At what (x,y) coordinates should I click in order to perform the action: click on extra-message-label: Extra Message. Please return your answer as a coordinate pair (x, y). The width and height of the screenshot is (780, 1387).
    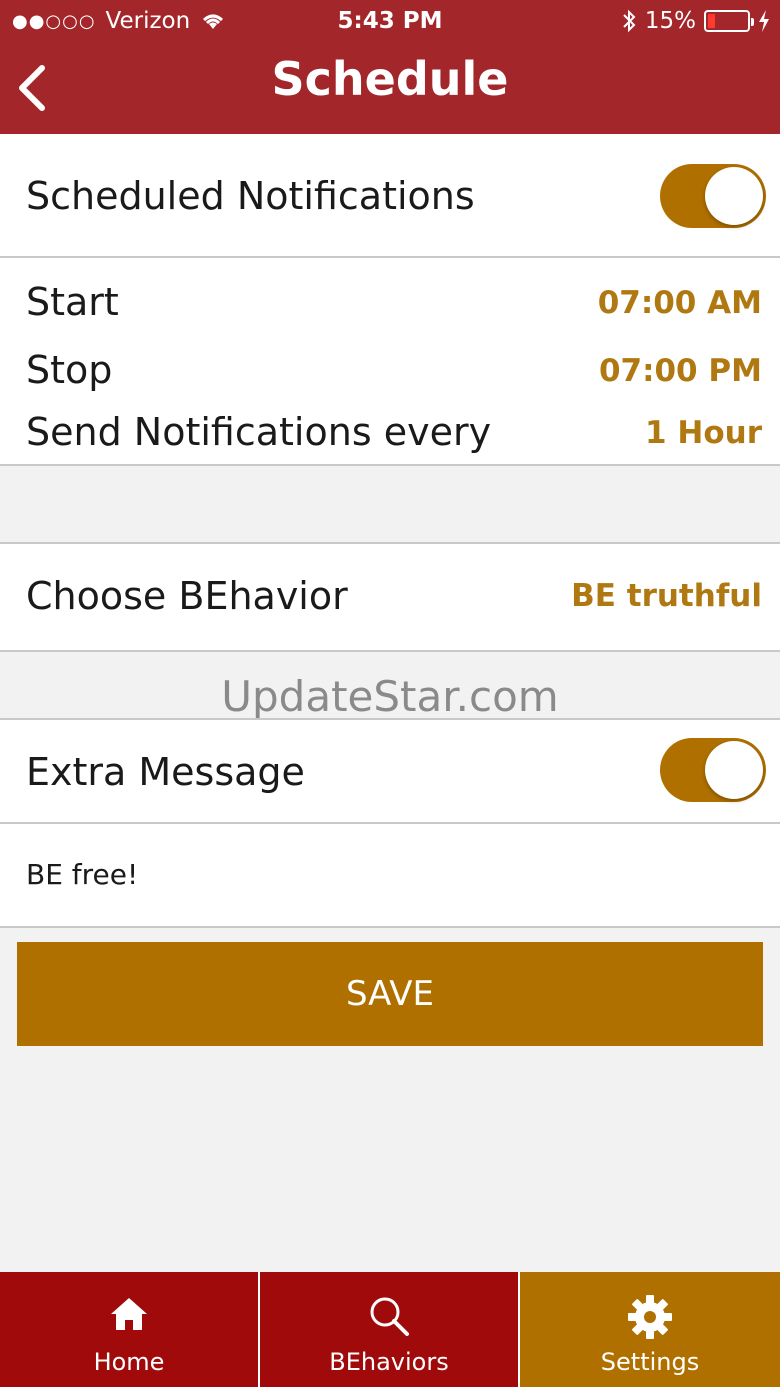
    Looking at the image, I should click on (165, 772).